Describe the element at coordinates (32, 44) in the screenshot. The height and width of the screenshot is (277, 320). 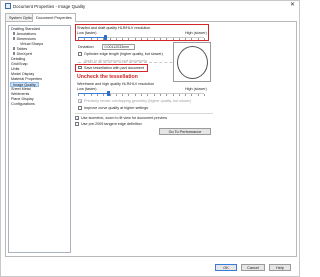
I see `tree-item-label: Virtual Sharps` at that location.